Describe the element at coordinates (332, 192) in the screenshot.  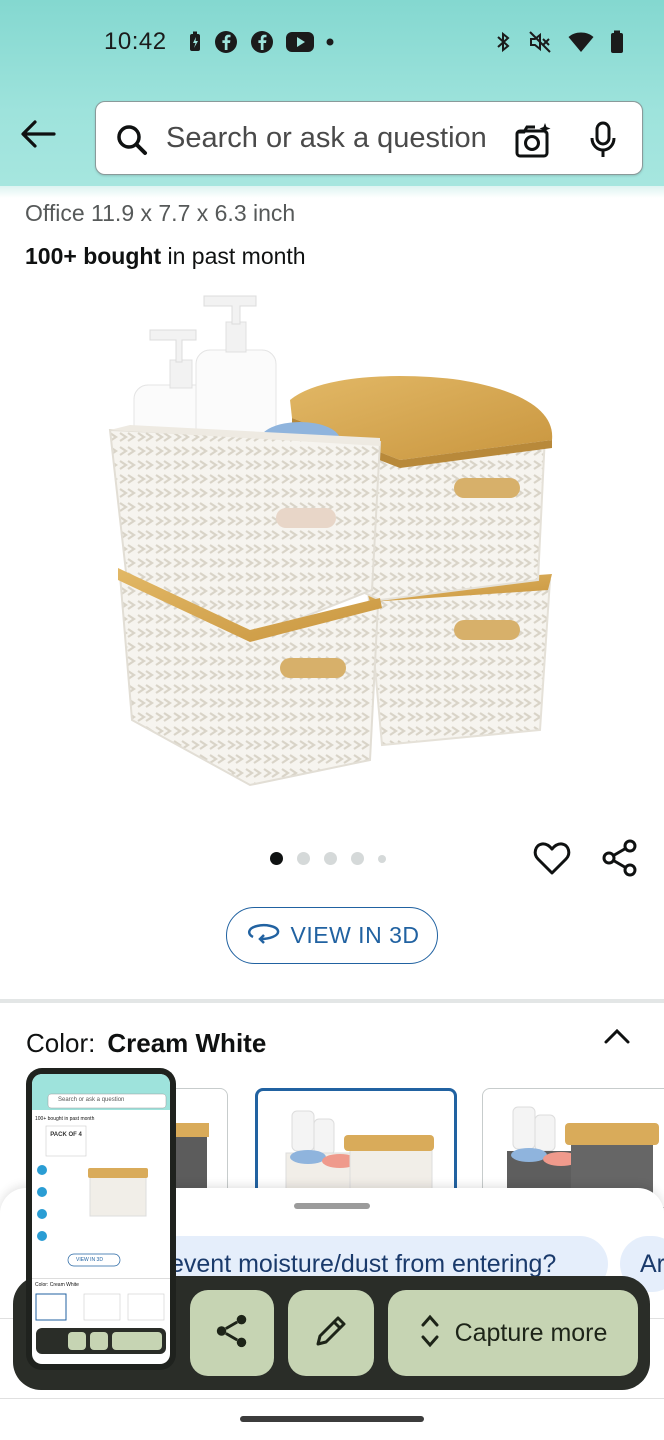
I see `header-shadow` at that location.